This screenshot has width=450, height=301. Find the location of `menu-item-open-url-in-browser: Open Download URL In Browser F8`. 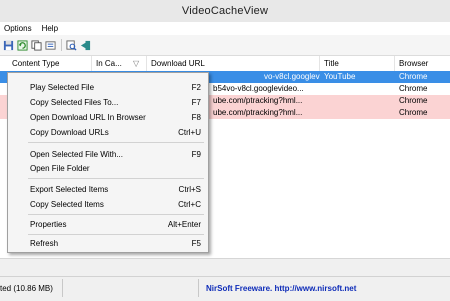

menu-item-open-url-in-browser: Open Download URL In Browser F8 is located at coordinates (108, 117).